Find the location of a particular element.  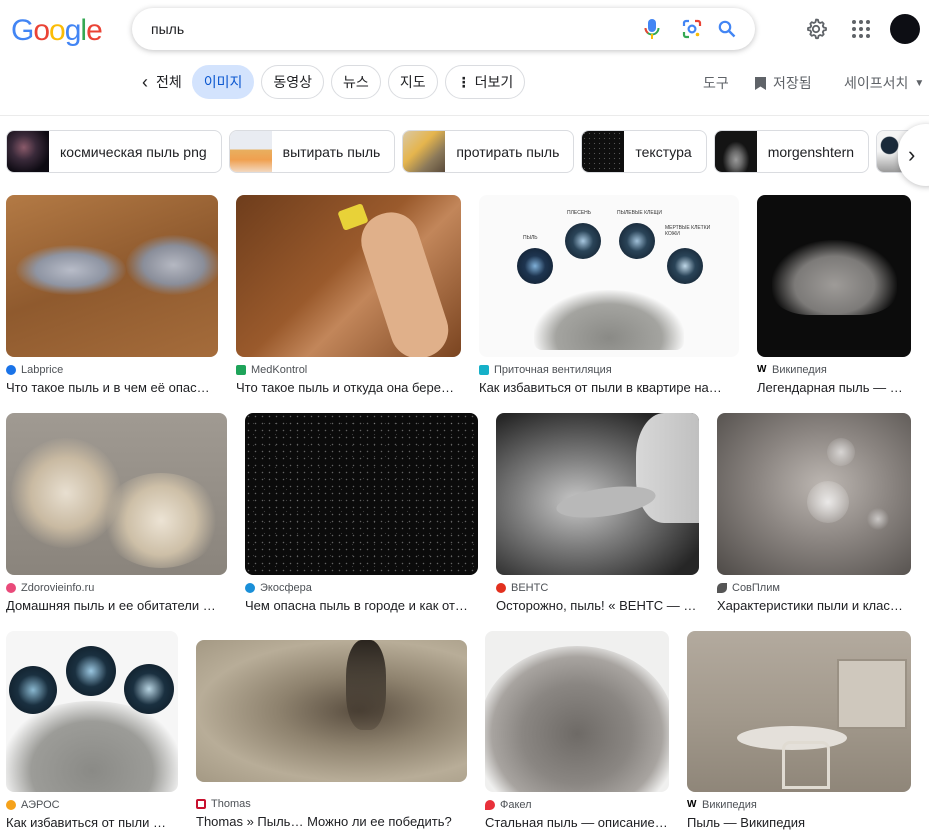

result-source: MedKontrol is located at coordinates (279, 369).